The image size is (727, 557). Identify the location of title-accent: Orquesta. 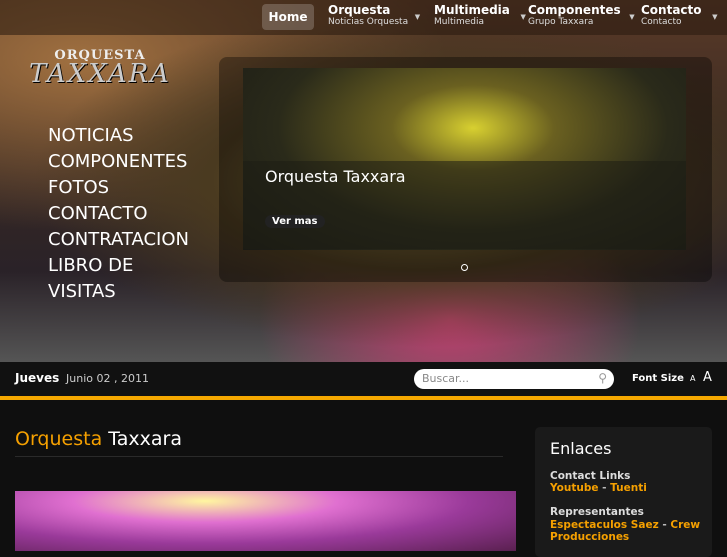
(59, 439).